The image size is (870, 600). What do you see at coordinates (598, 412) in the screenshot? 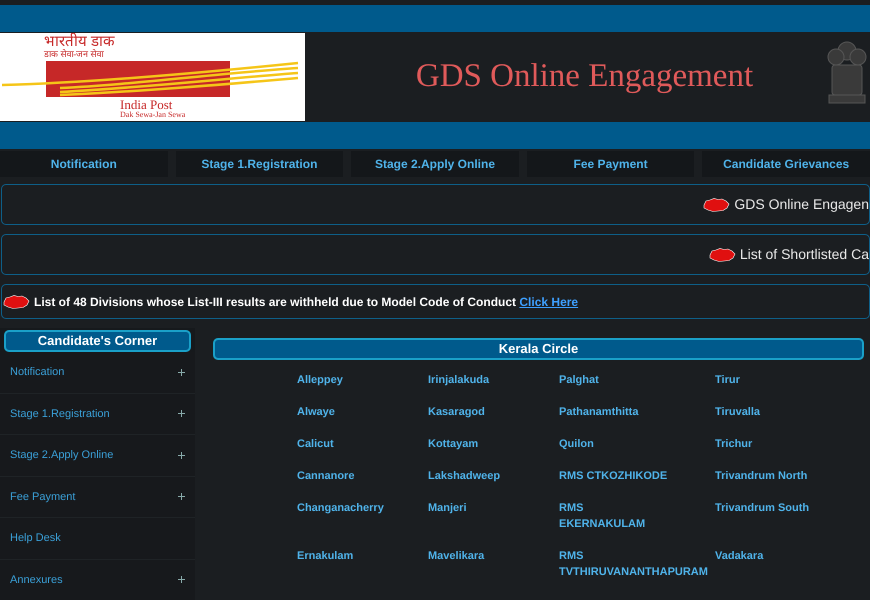
I see `division-link: Pathanamthitta` at bounding box center [598, 412].